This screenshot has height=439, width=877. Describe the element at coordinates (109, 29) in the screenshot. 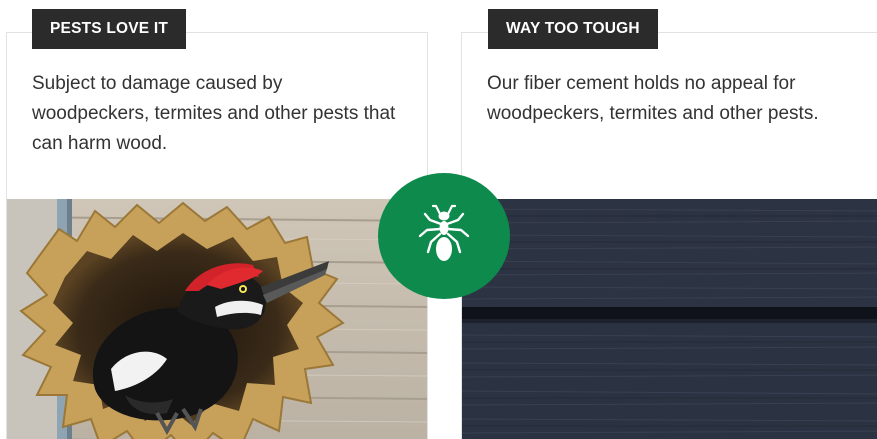

I see `pests-love-it-badge: PESTS LOVE IT` at that location.